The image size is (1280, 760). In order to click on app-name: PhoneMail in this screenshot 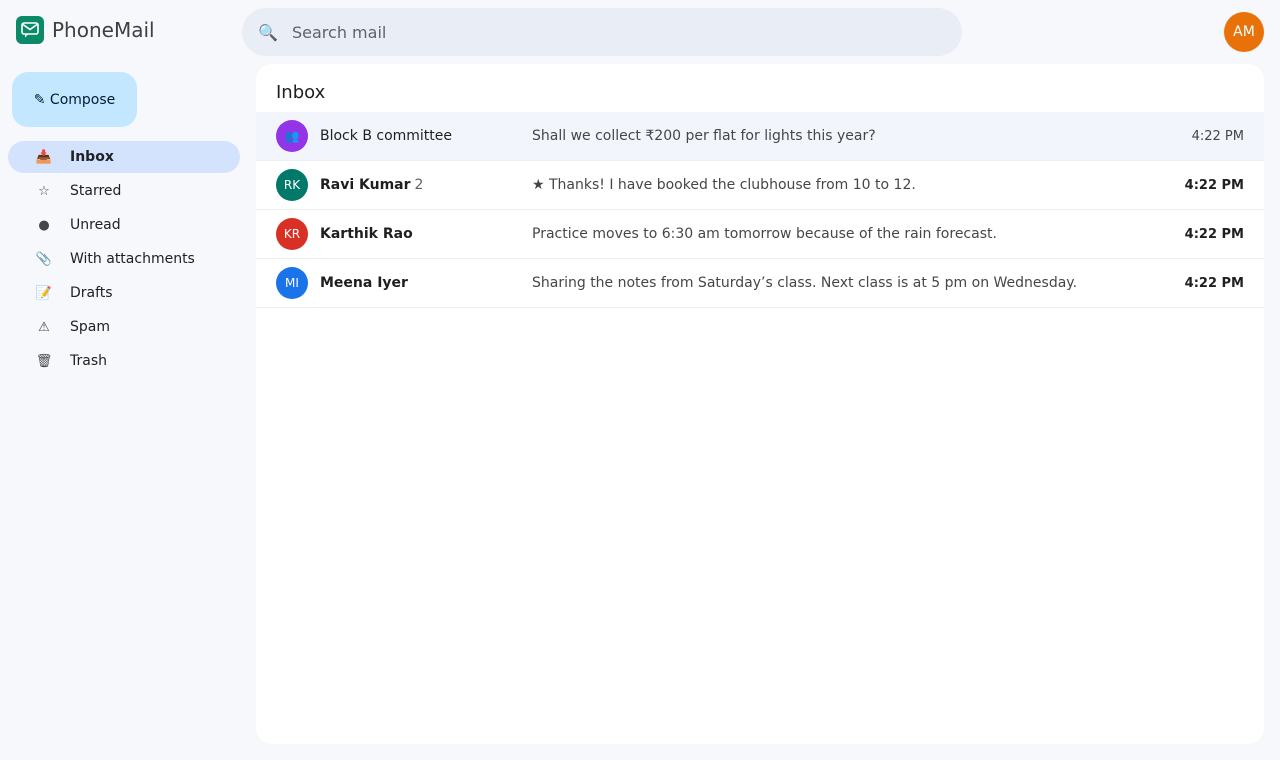, I will do `click(103, 30)`.